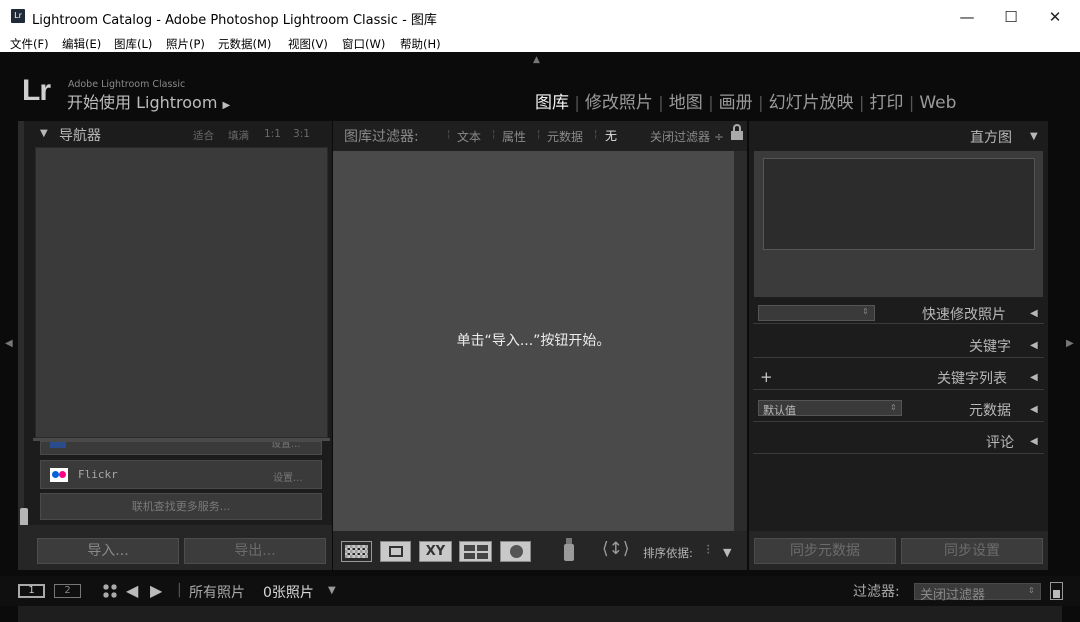 Image resolution: width=1080 pixels, height=622 pixels. What do you see at coordinates (687, 136) in the screenshot?
I see `filter-preset-select: 关闭过滤器 ÷` at bounding box center [687, 136].